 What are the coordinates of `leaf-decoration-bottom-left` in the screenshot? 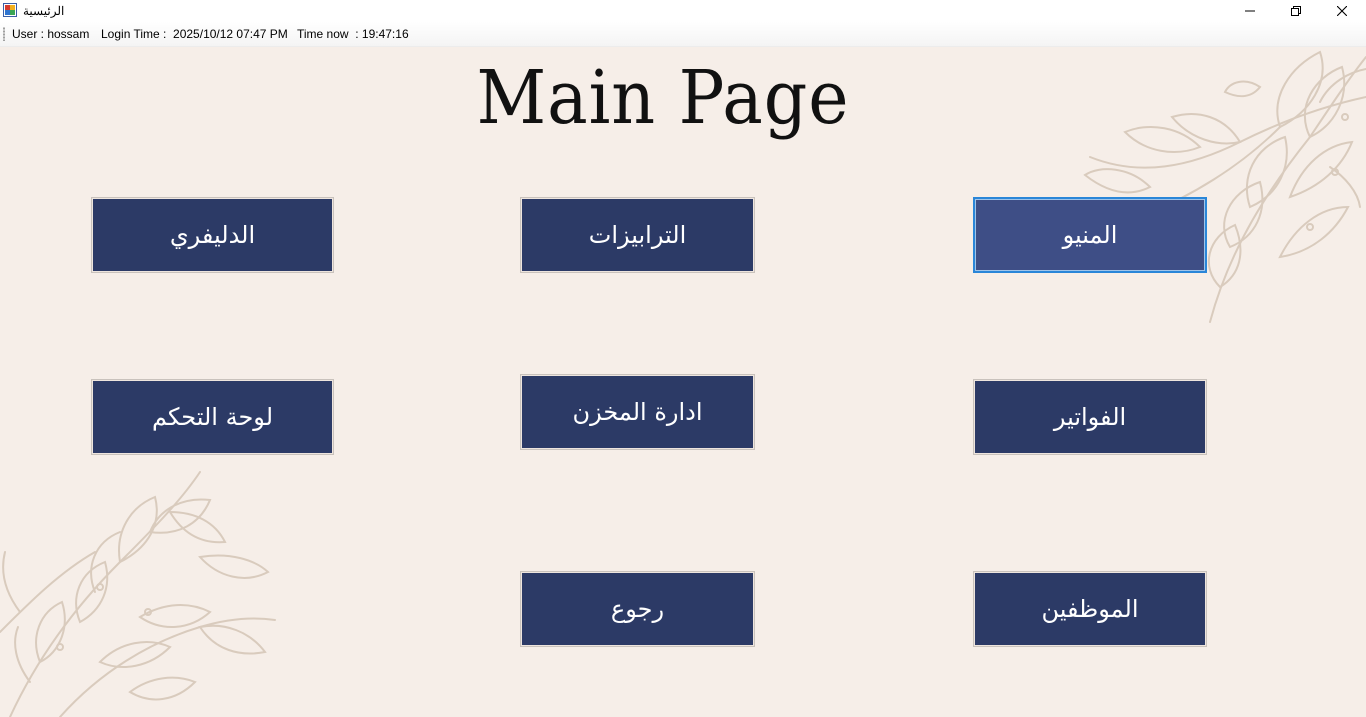 It's located at (138, 594).